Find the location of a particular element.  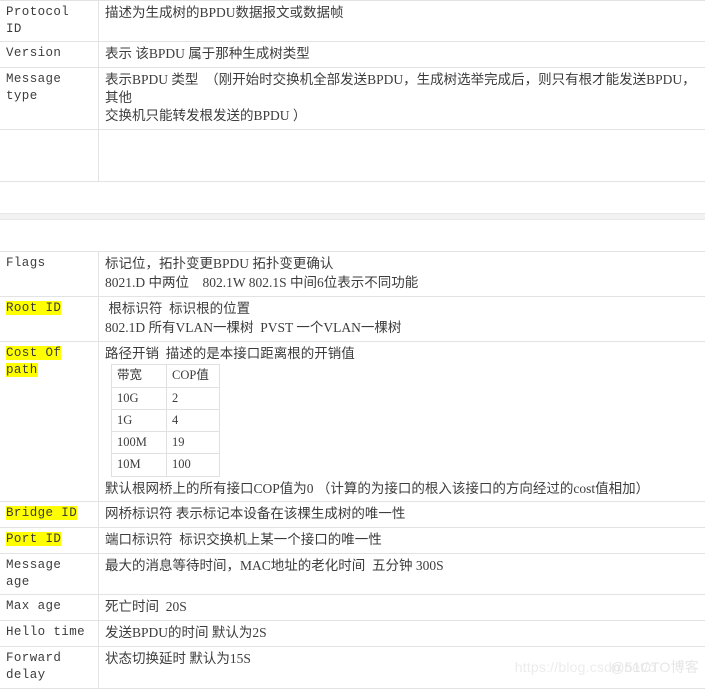

field-name-cell: Message type is located at coordinates (49, 98).